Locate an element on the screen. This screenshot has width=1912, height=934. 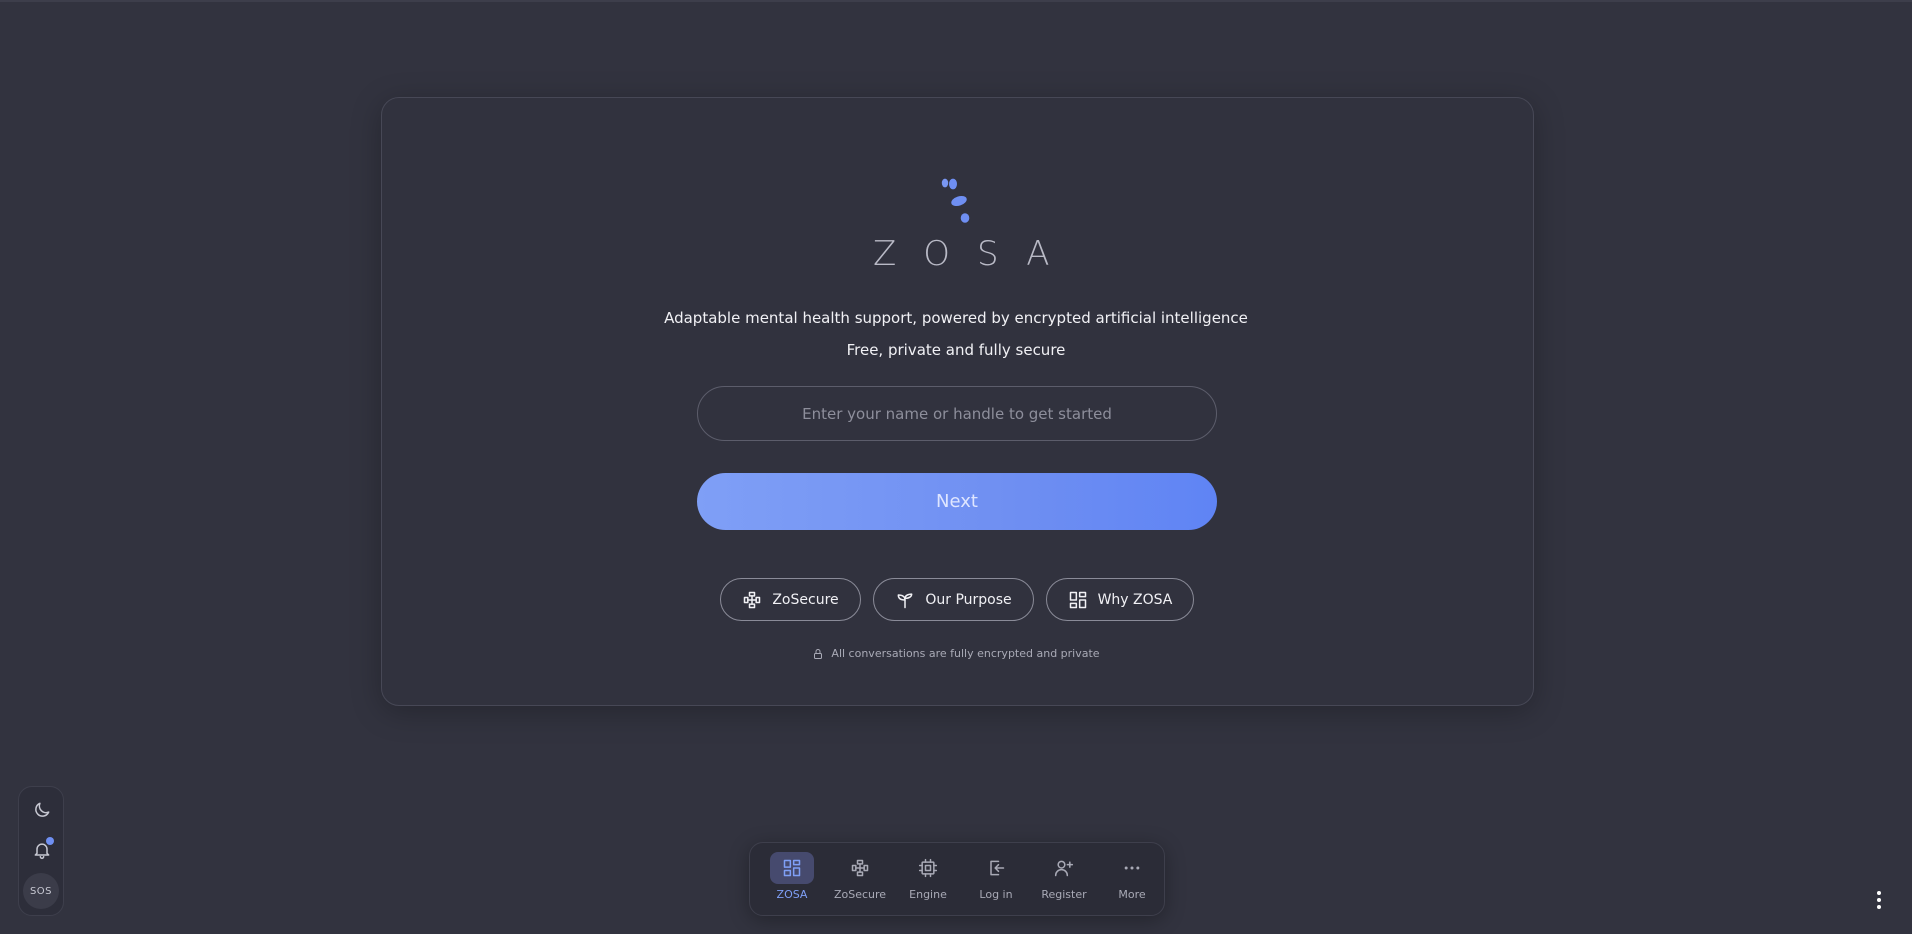
nav-label-register: Register is located at coordinates (1064, 894).